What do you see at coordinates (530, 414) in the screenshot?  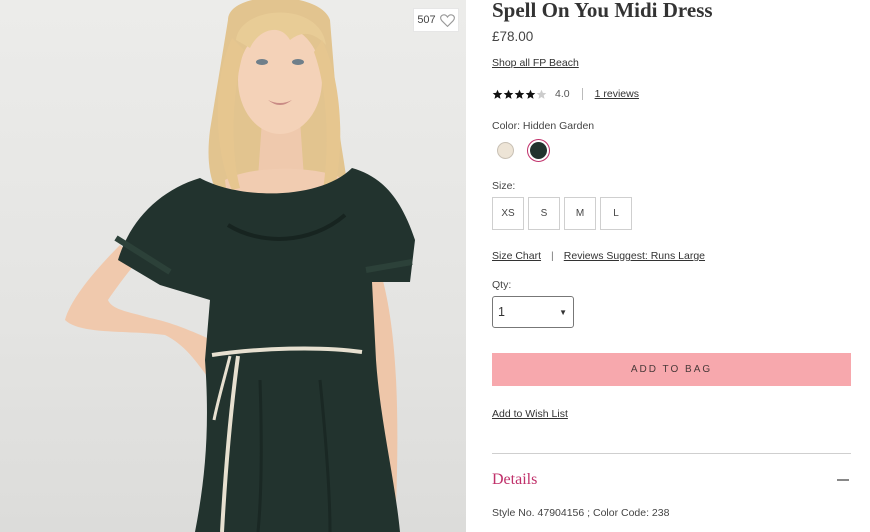 I see `add-to-wishlist-link: Add to Wish List` at bounding box center [530, 414].